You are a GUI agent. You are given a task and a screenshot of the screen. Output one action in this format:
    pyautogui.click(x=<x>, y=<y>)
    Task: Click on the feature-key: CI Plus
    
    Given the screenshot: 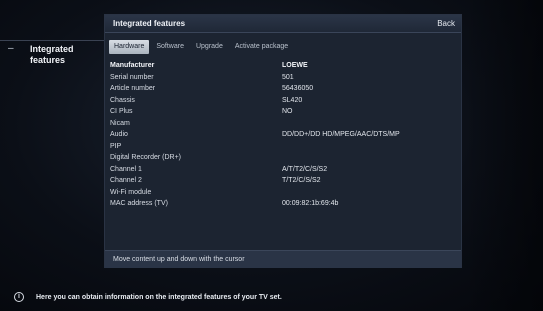 What is the action you would take?
    pyautogui.click(x=121, y=111)
    